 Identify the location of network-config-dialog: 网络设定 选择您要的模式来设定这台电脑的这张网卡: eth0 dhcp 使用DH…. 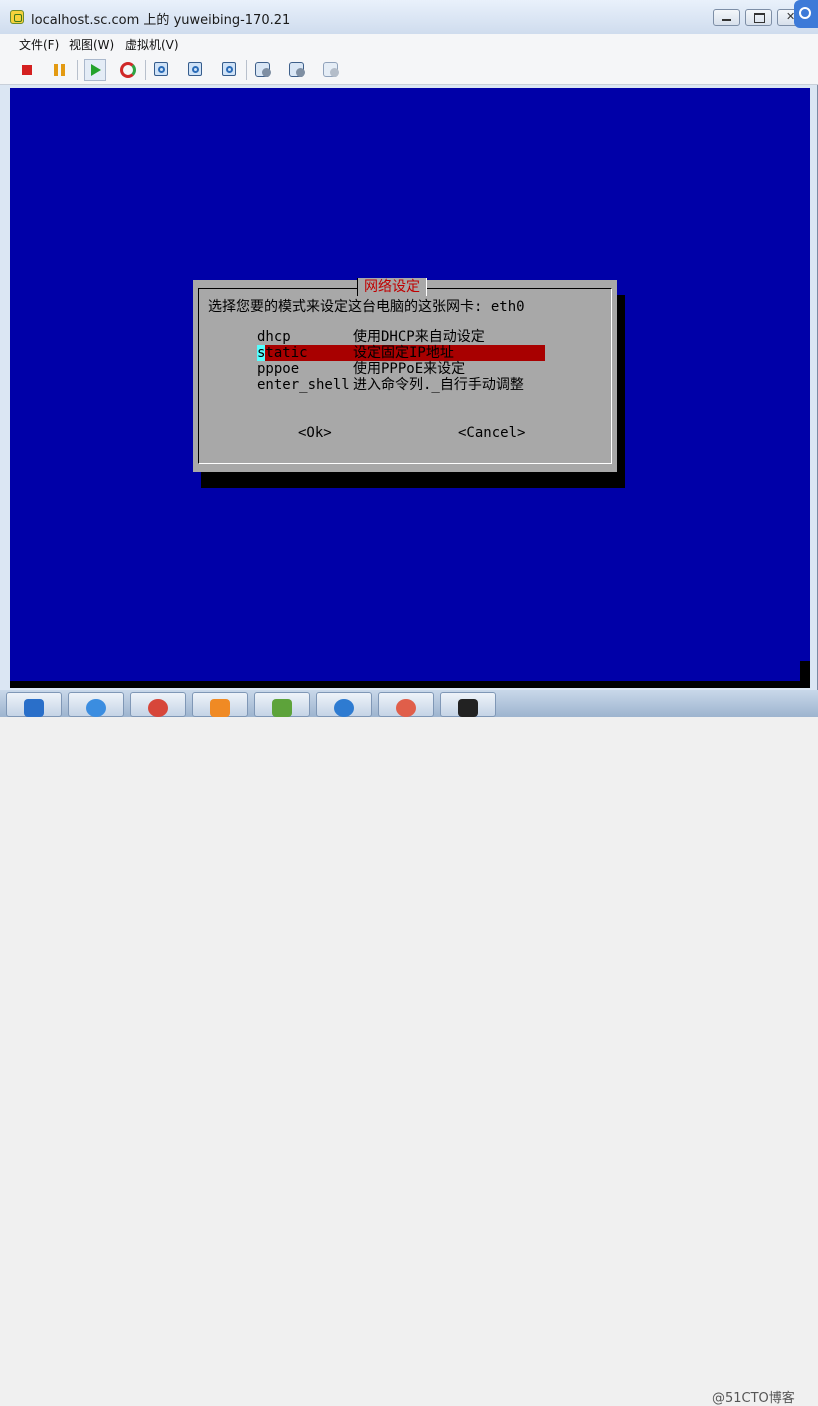
(405, 375).